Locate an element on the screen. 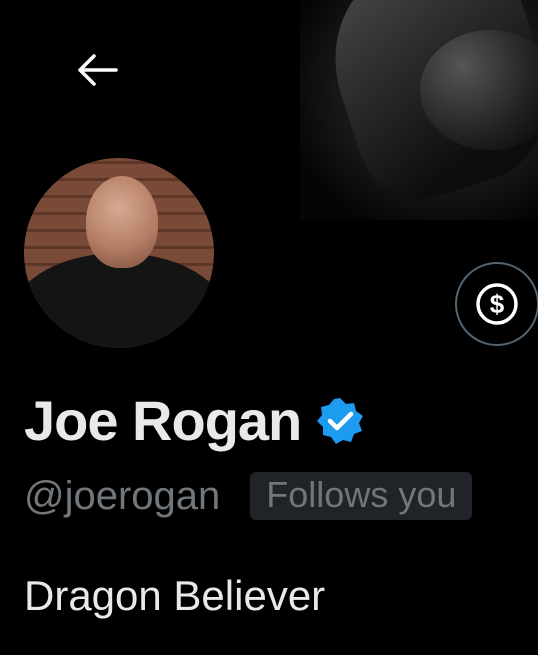 The height and width of the screenshot is (655, 538). name-row: Joe Rogan is located at coordinates (194, 420).